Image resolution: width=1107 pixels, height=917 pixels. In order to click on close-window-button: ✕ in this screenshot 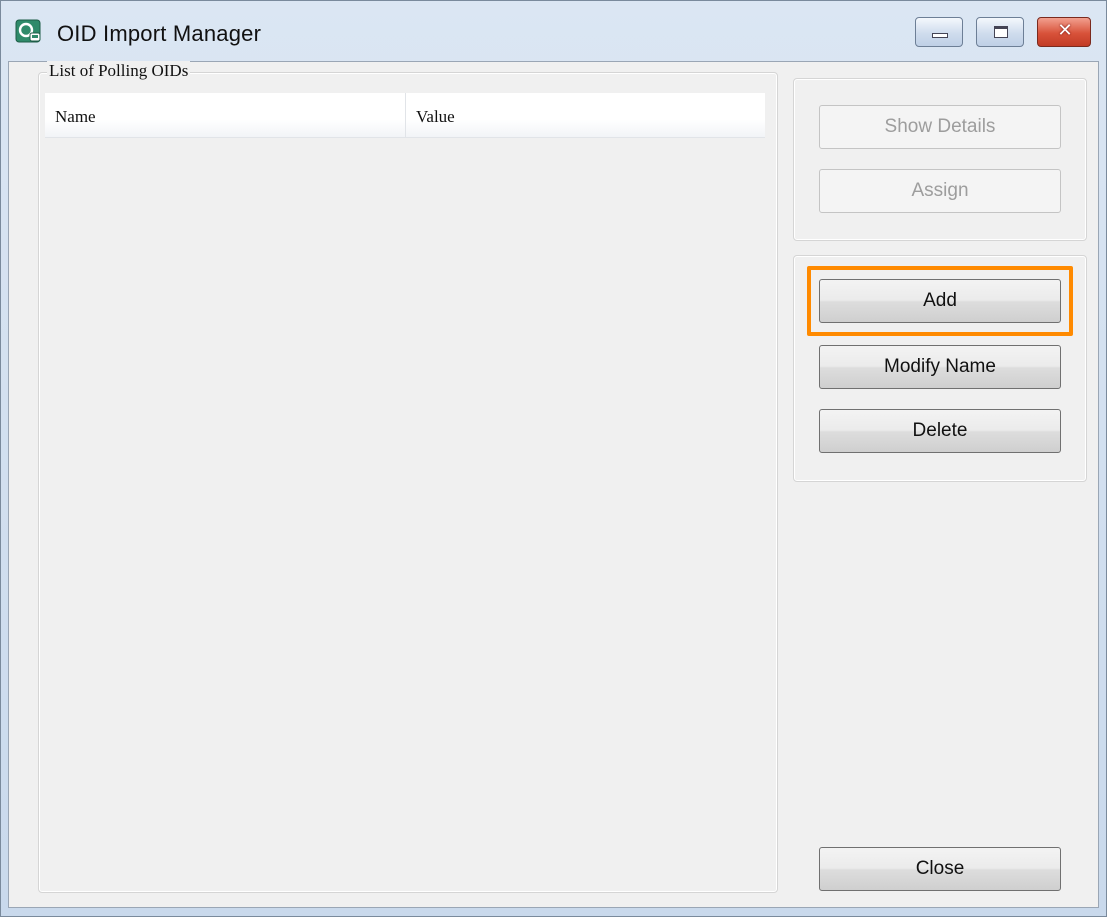, I will do `click(1064, 32)`.